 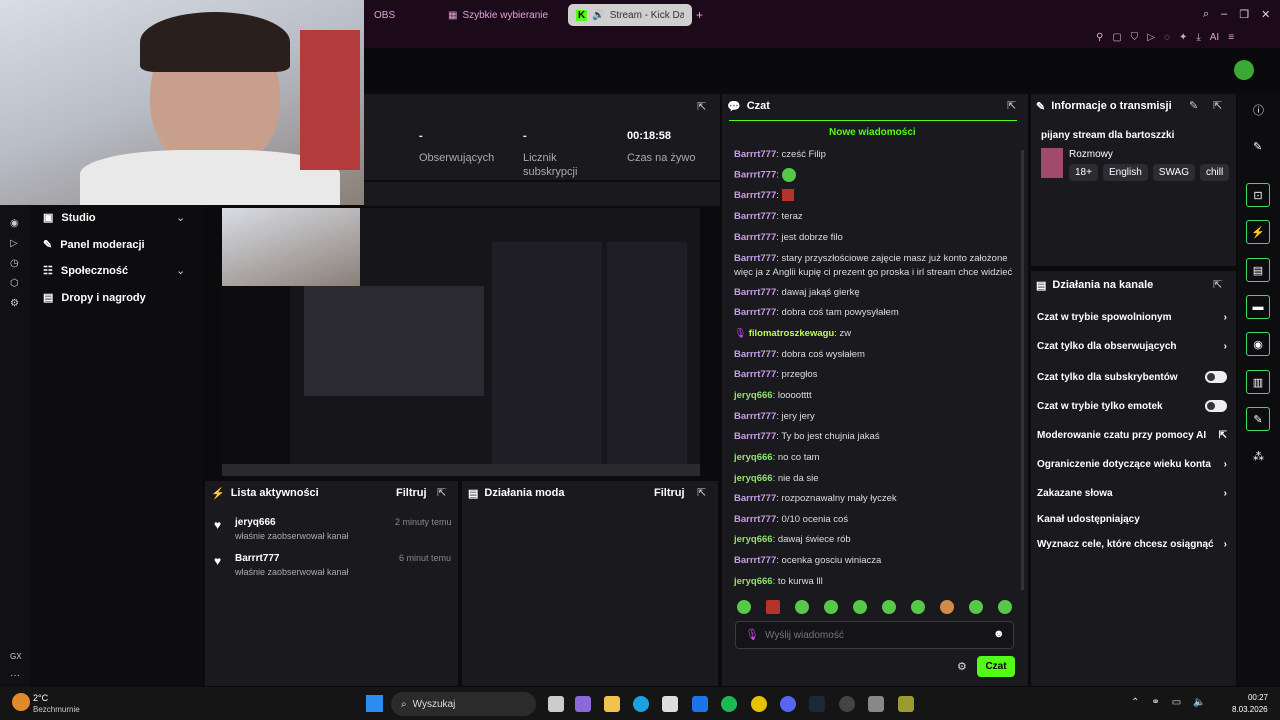 I want to click on discord-icon: ◉, so click(x=14, y=223).